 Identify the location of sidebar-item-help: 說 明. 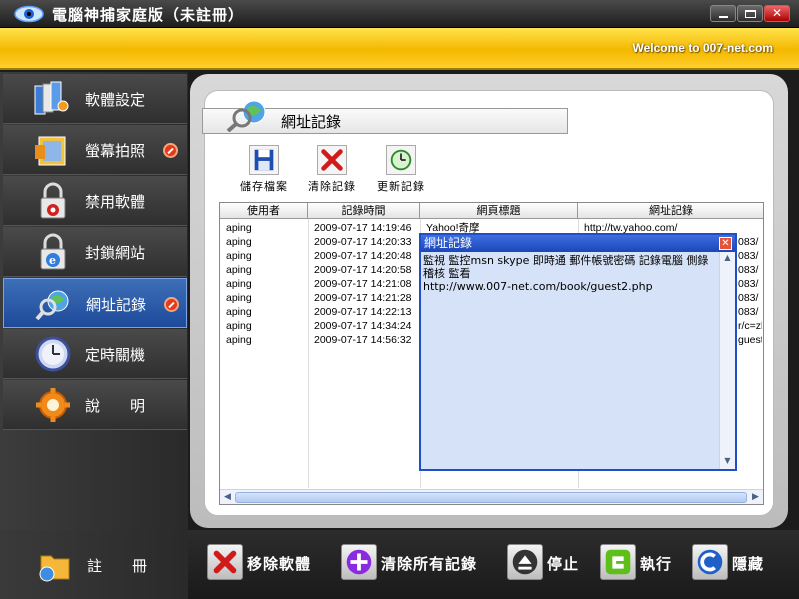
(95, 405).